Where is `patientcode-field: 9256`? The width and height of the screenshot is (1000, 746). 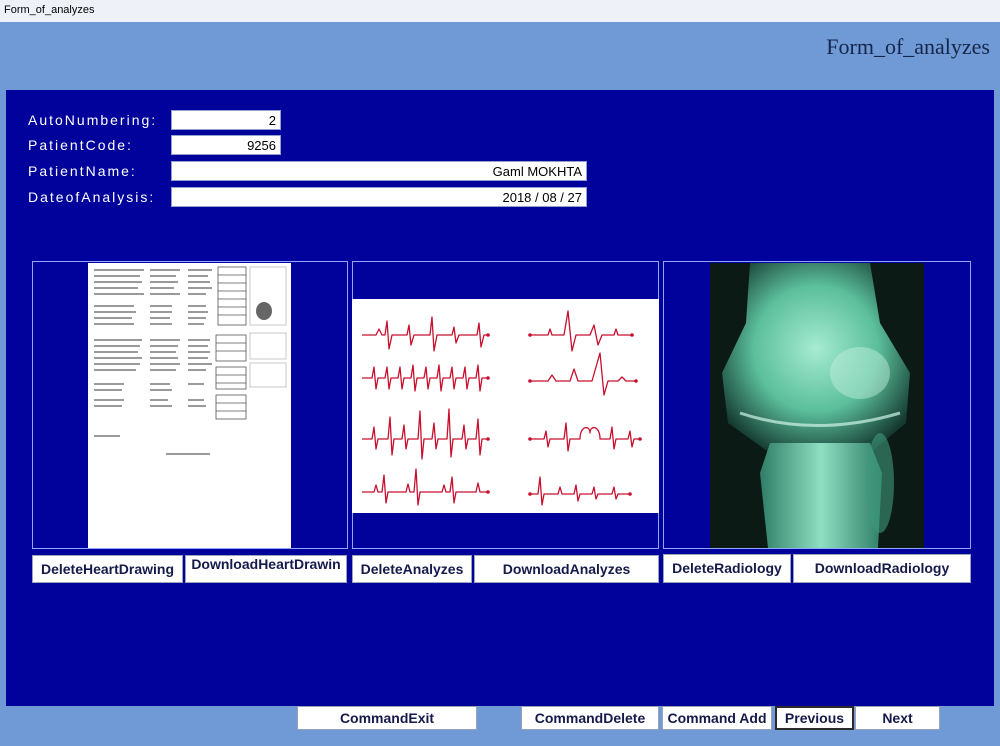
patientcode-field: 9256 is located at coordinates (226, 145).